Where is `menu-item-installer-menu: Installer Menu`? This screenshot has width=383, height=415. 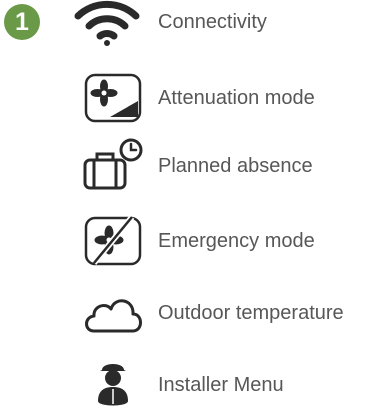 menu-item-installer-menu: Installer Menu is located at coordinates (228, 385).